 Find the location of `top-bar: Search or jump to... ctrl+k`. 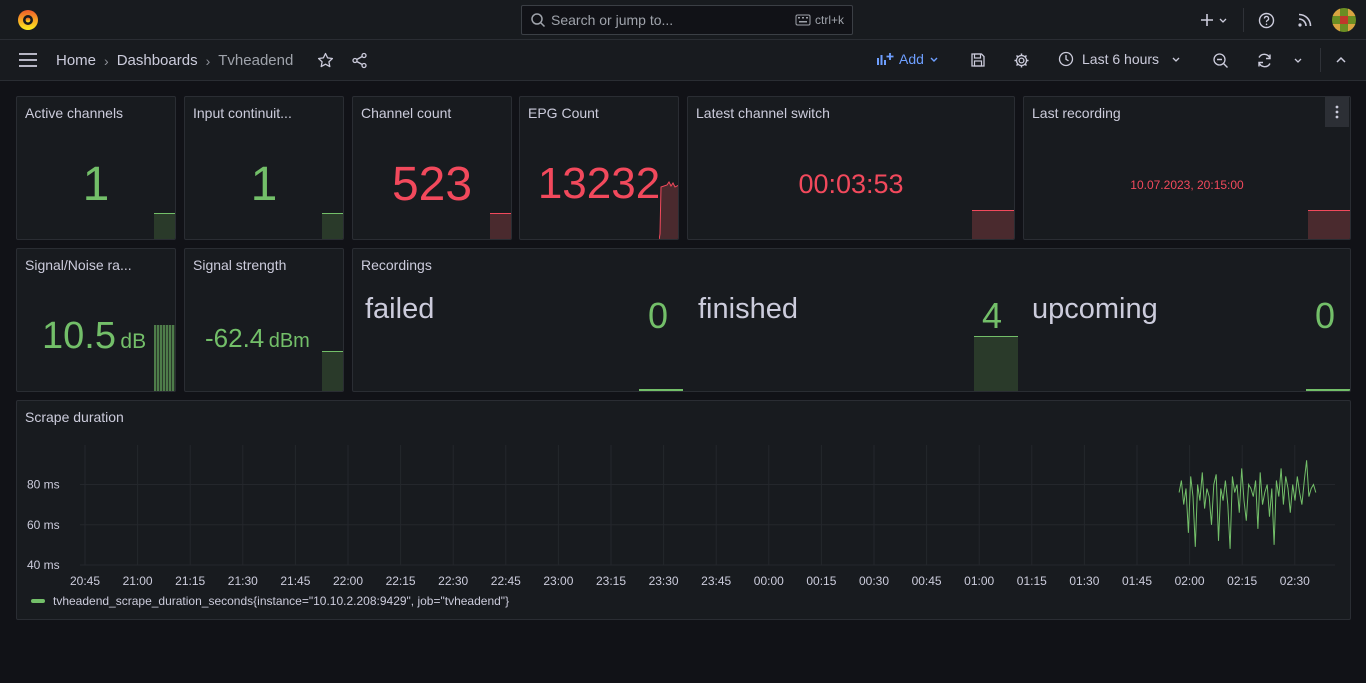

top-bar: Search or jump to... ctrl+k is located at coordinates (683, 20).